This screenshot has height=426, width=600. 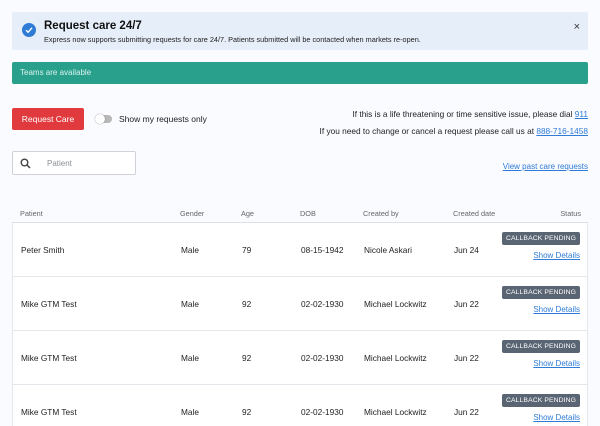 What do you see at coordinates (300, 73) in the screenshot?
I see `teams-available-banner: Teams are available` at bounding box center [300, 73].